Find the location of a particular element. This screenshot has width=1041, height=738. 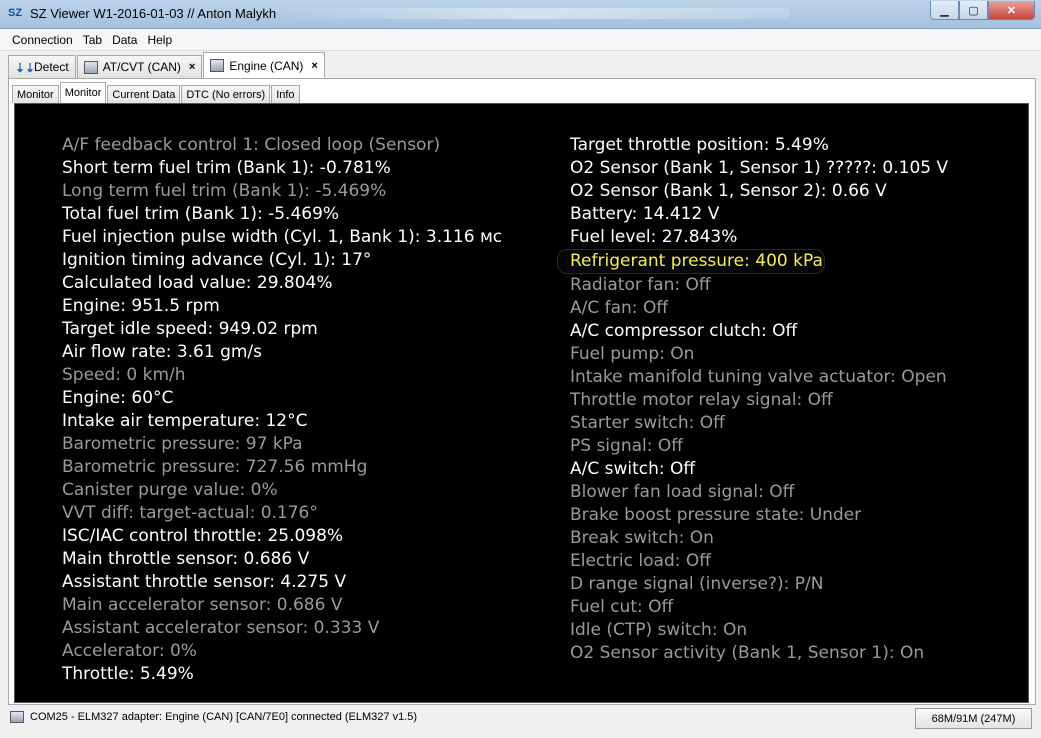

monitor-value-row: Electric load: Off is located at coordinates (640, 561).